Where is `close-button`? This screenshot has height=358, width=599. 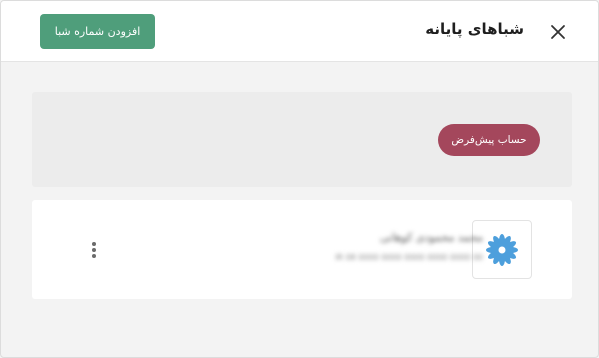
close-button is located at coordinates (558, 32).